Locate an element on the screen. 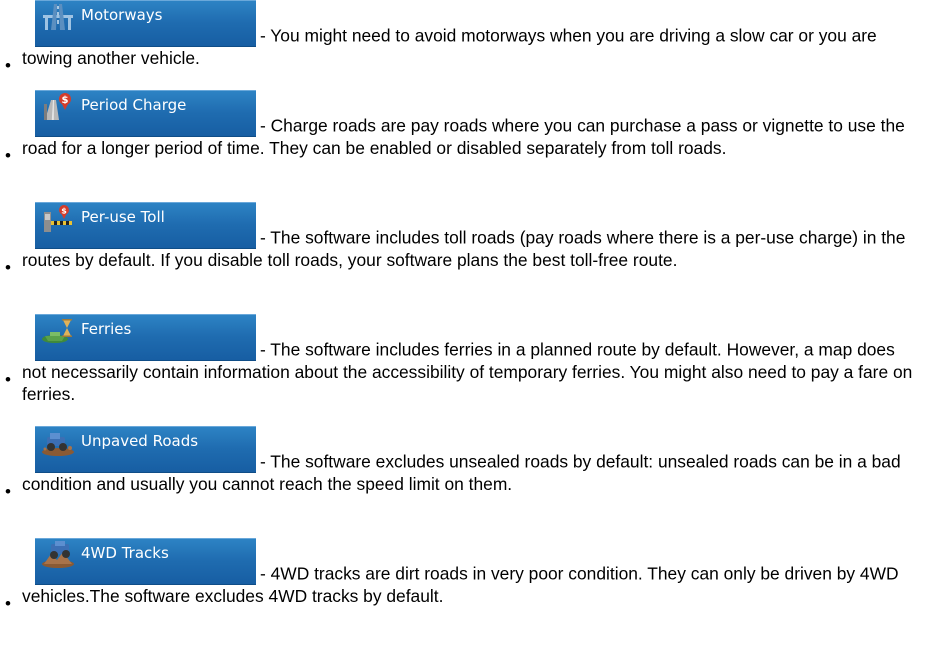  ferries-button: Ferries is located at coordinates (145, 337).